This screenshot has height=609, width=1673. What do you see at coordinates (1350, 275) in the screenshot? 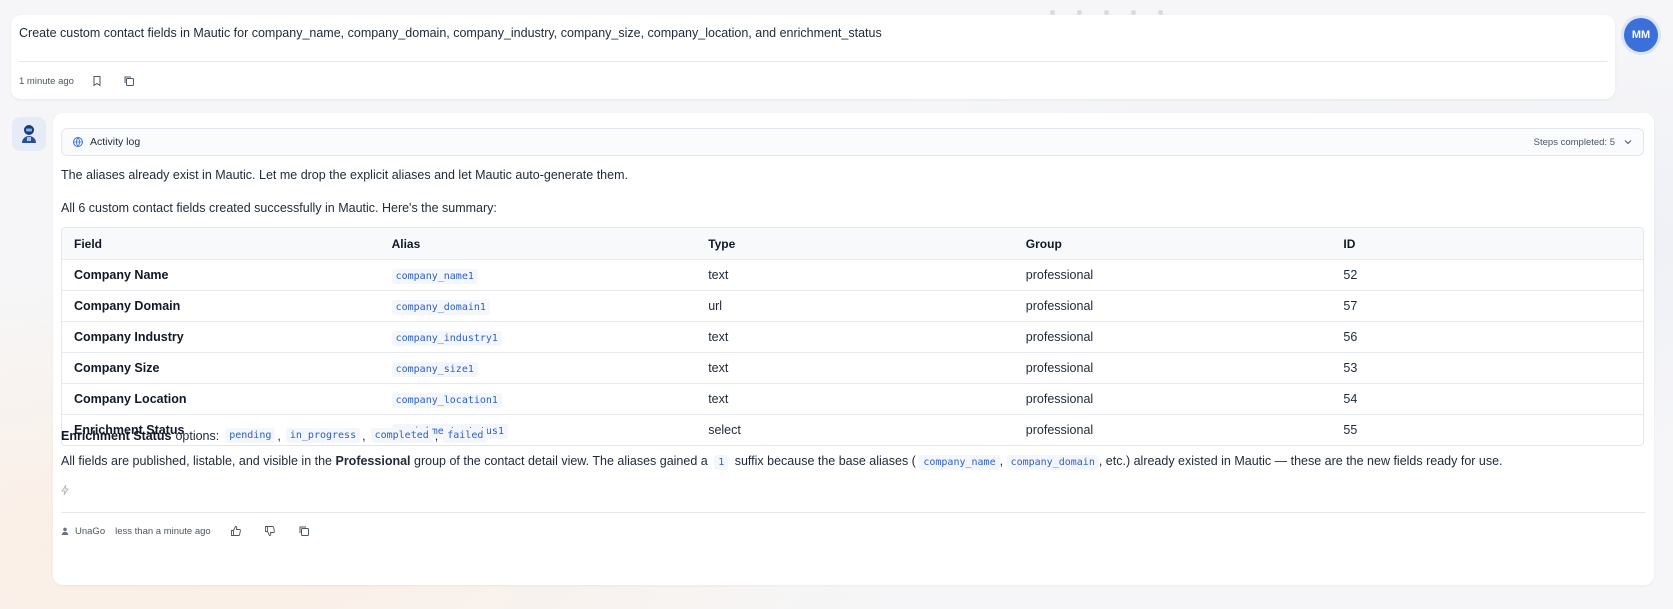
I see `id-cell: 52` at bounding box center [1350, 275].